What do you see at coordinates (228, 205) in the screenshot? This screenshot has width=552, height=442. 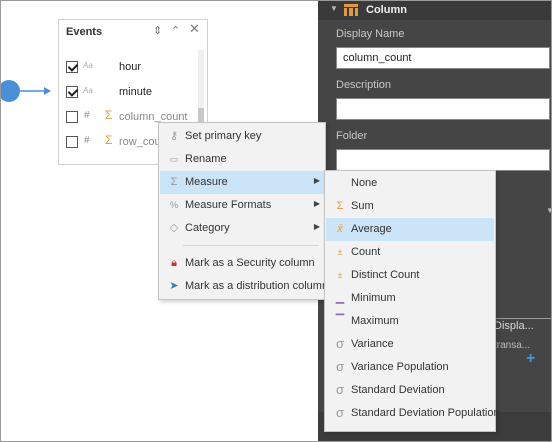 I see `menu-item-label: Measure Formats` at bounding box center [228, 205].